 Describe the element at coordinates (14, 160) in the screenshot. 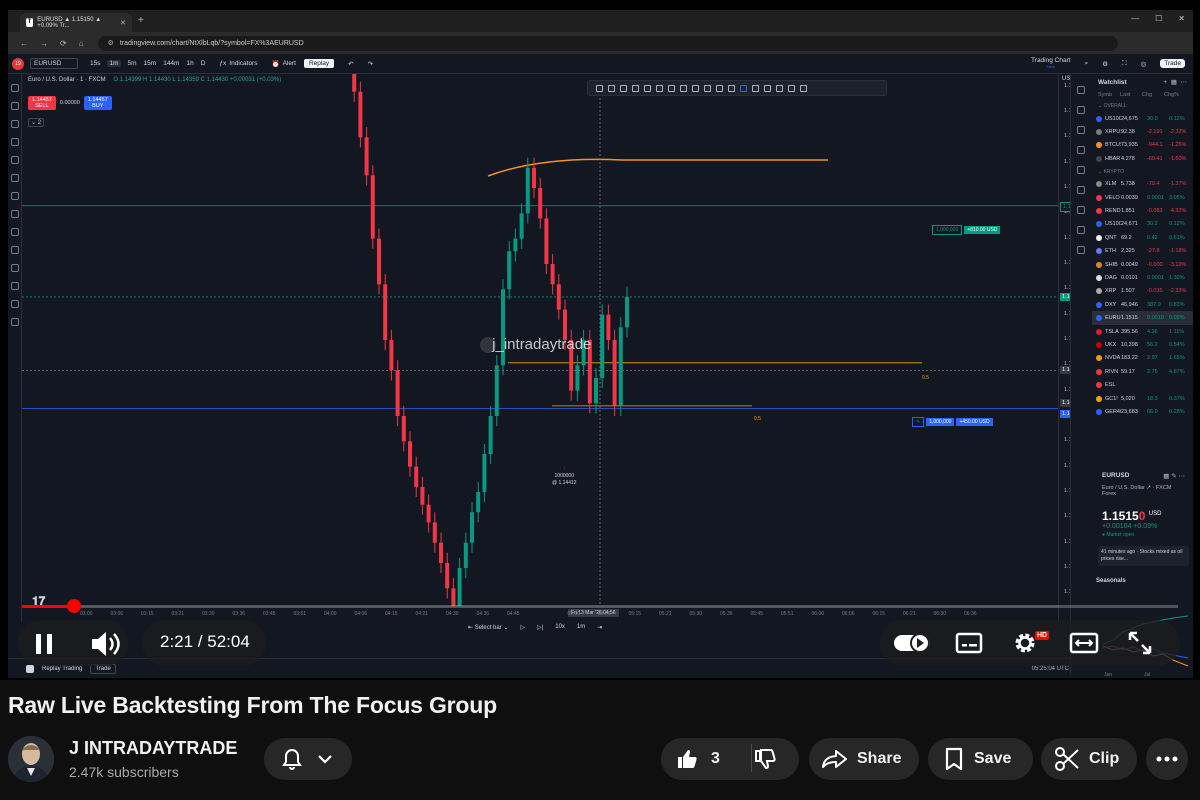

I see `forecast-tool-icon` at that location.